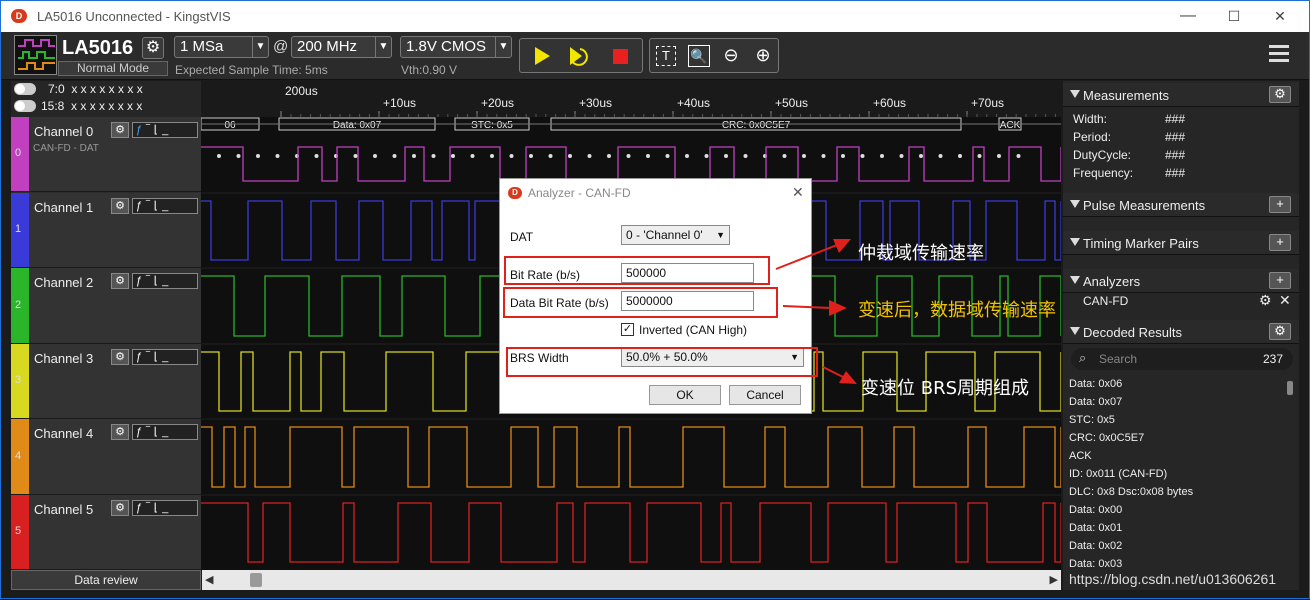 The width and height of the screenshot is (1310, 600). Describe the element at coordinates (153, 48) in the screenshot. I see `device-settings-gear-icon: ⚙` at that location.